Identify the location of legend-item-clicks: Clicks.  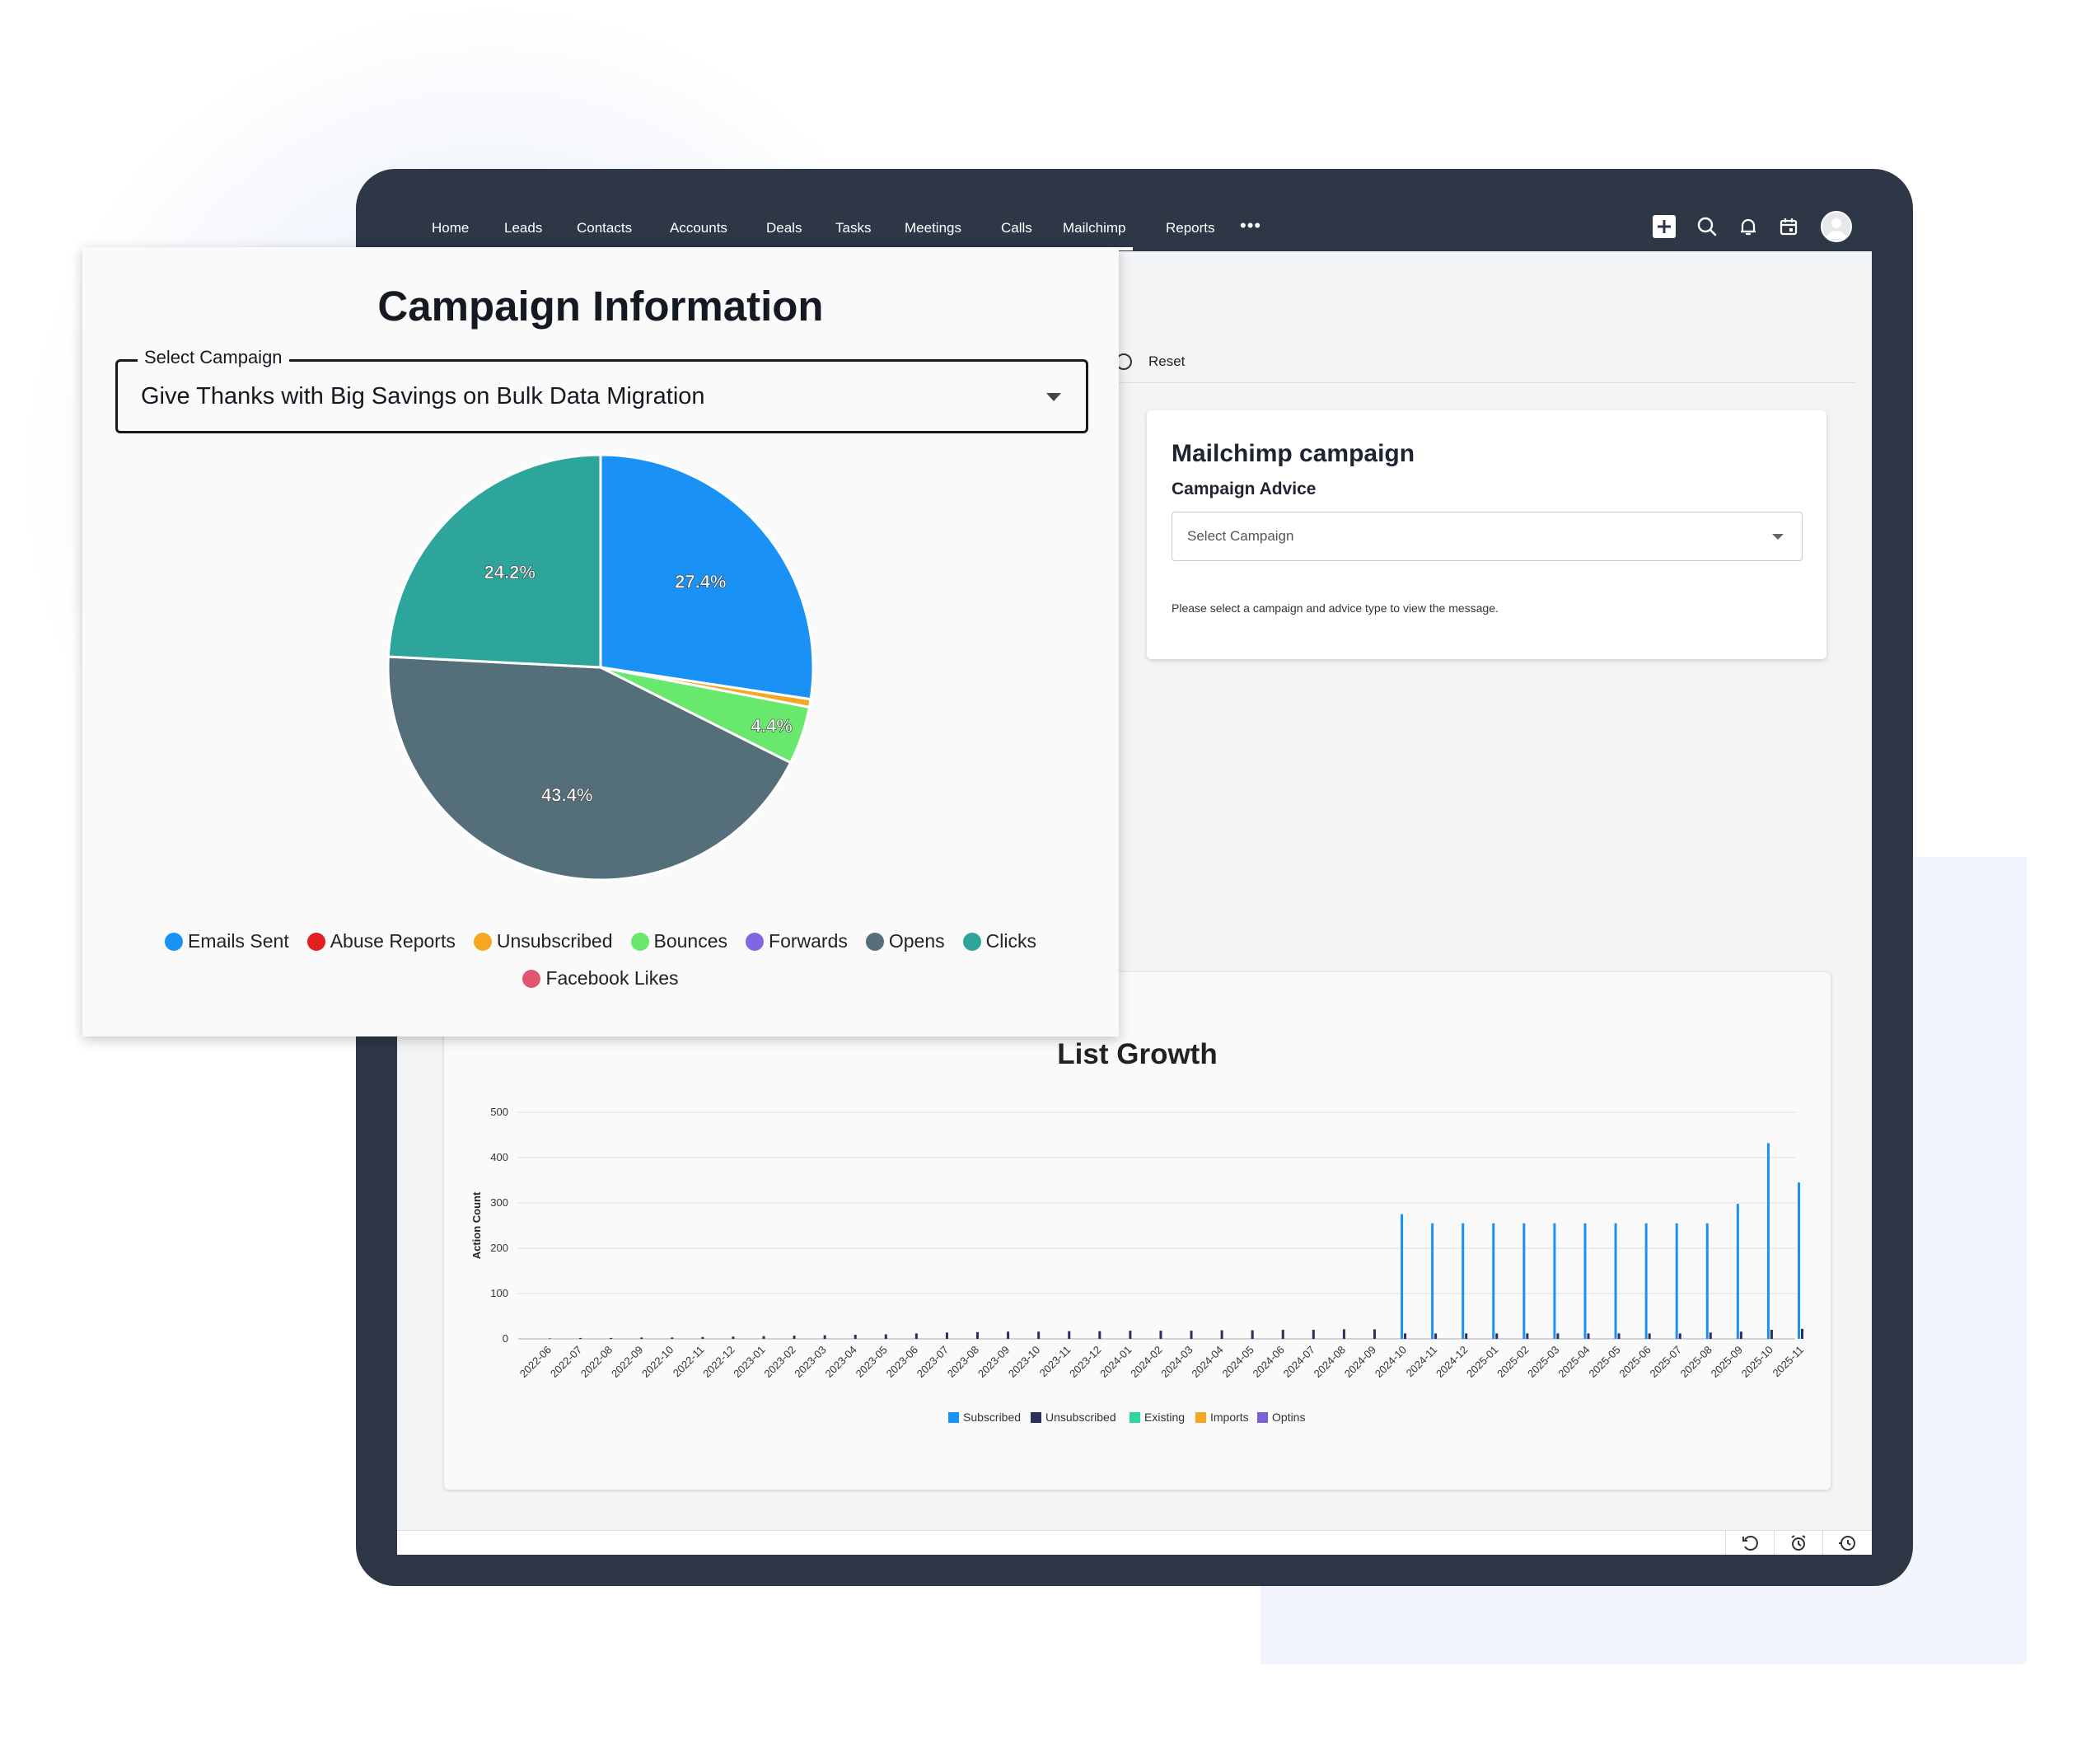
(999, 941).